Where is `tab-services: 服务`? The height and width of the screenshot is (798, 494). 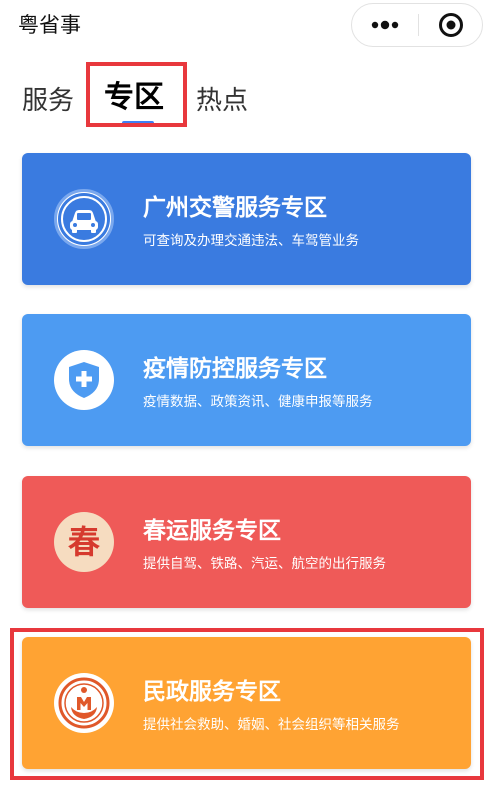 tab-services: 服务 is located at coordinates (48, 101).